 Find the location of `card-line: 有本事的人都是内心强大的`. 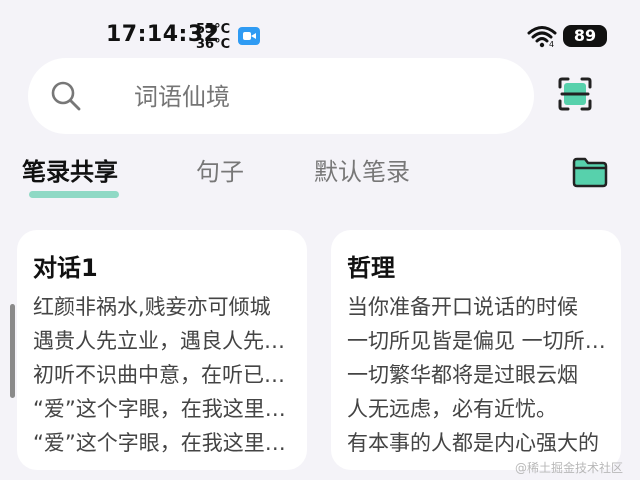

card-line: 有本事的人都是内心强大的 is located at coordinates (473, 443).